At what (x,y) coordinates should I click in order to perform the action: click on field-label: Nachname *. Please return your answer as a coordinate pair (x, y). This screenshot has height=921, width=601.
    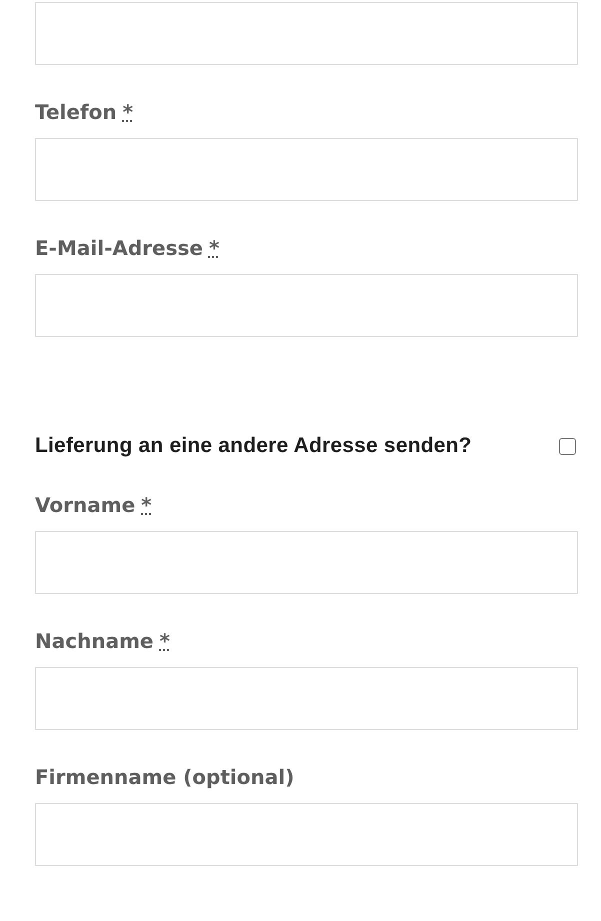
    Looking at the image, I should click on (306, 641).